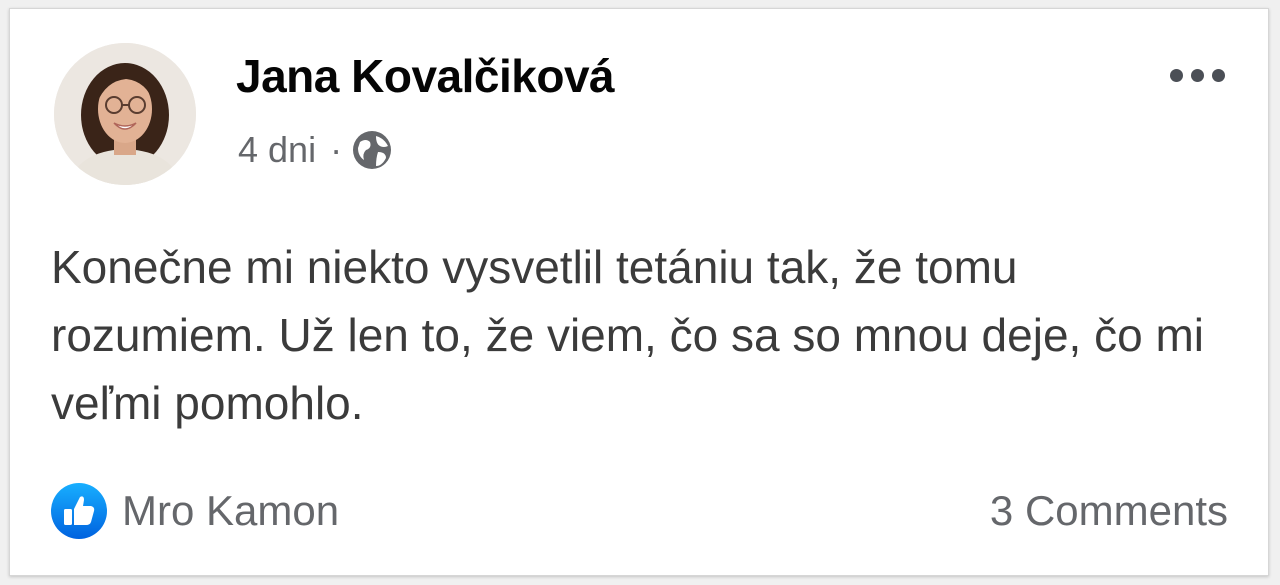 Image resolution: width=1280 pixels, height=585 pixels. I want to click on author-name: Jana Kovalčiková, so click(425, 76).